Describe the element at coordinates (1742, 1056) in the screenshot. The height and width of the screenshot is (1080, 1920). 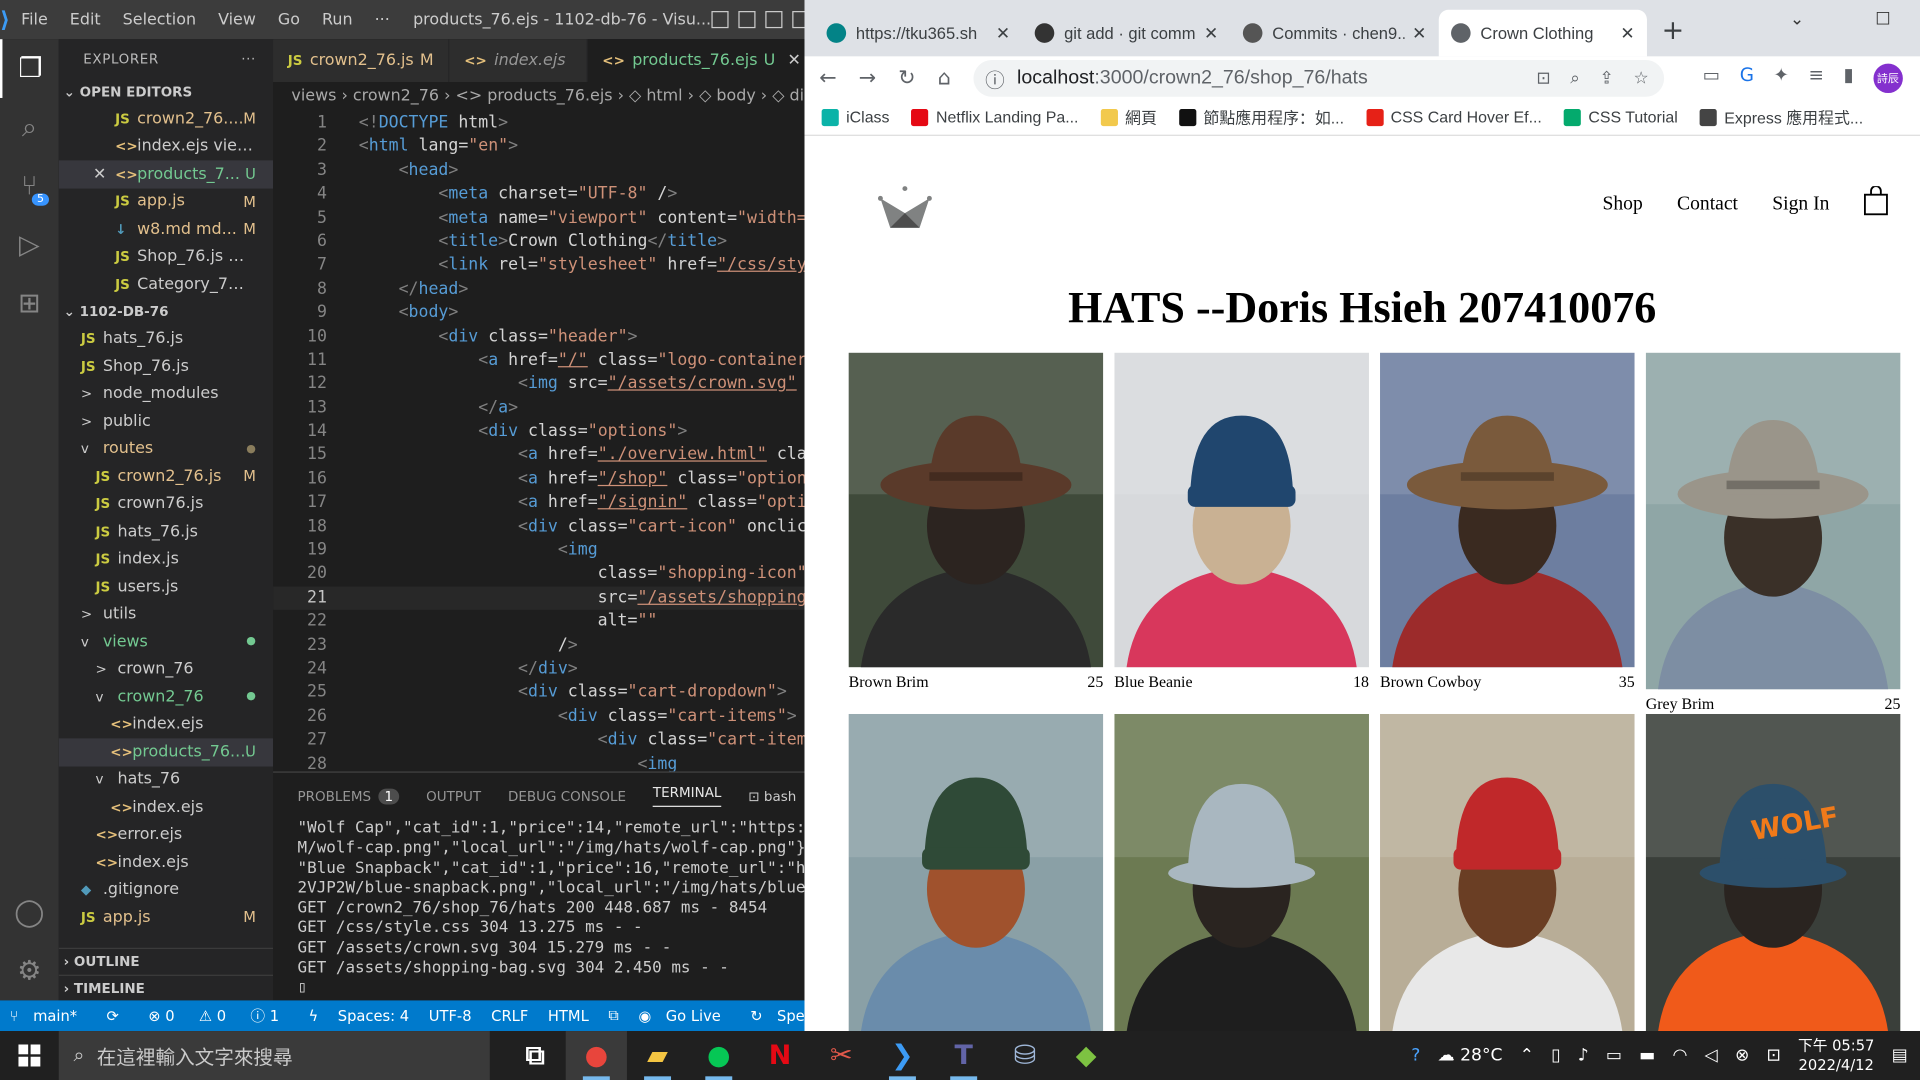
I see `muted-icon: ⊗` at that location.